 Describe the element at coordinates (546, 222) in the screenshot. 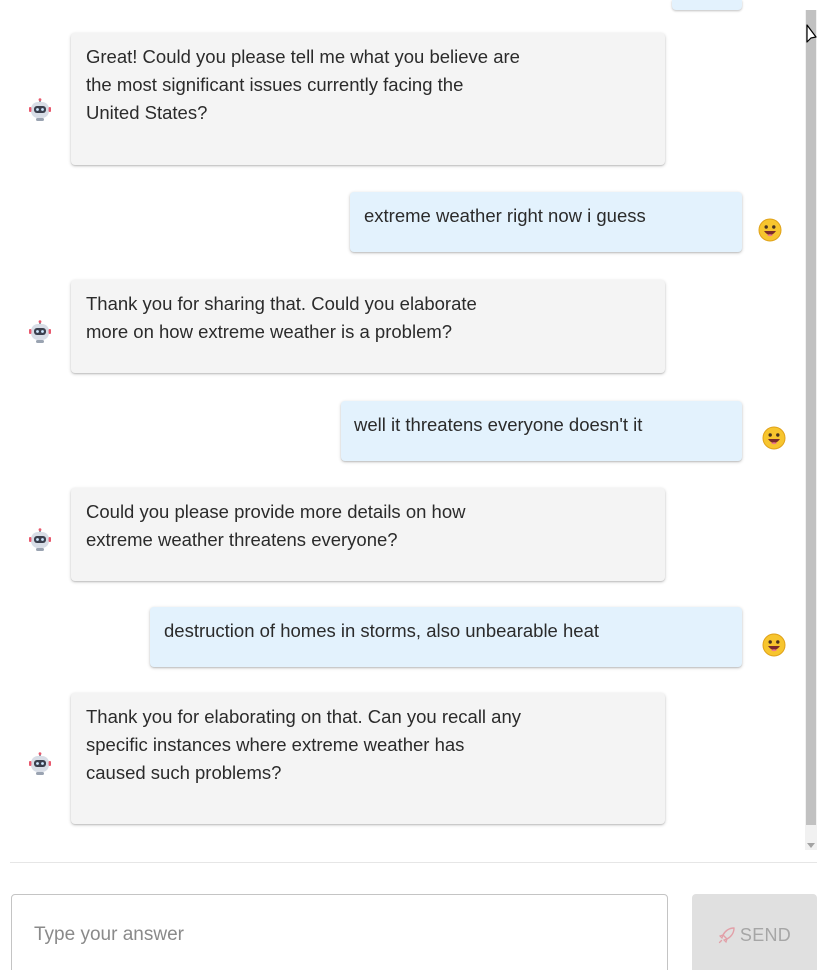

I see `user-message: extreme weather right now i guess` at that location.